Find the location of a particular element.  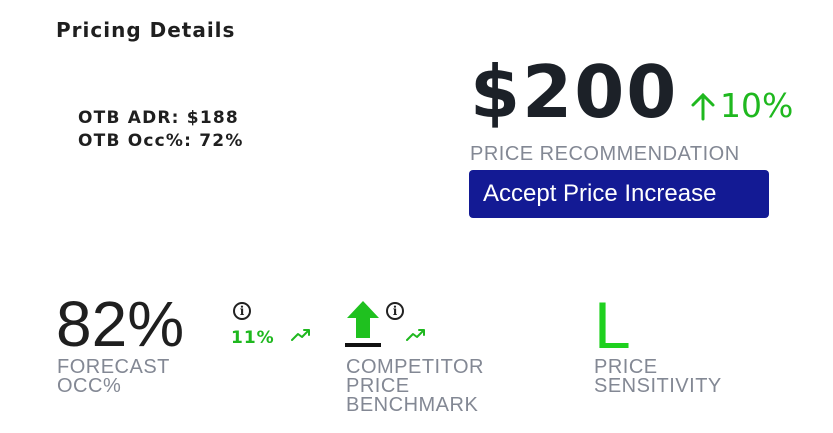

page-title: Pricing Details is located at coordinates (146, 30).